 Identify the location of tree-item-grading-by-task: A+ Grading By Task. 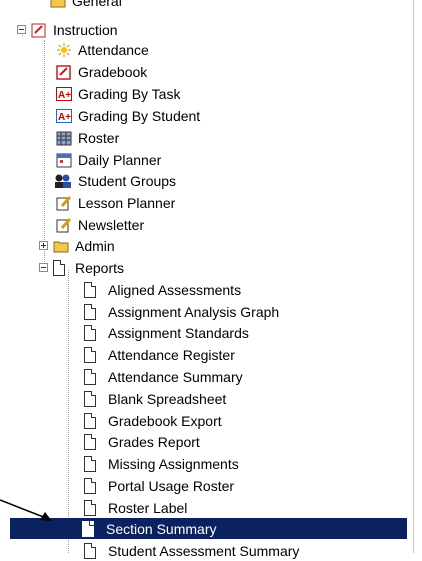
(118, 93).